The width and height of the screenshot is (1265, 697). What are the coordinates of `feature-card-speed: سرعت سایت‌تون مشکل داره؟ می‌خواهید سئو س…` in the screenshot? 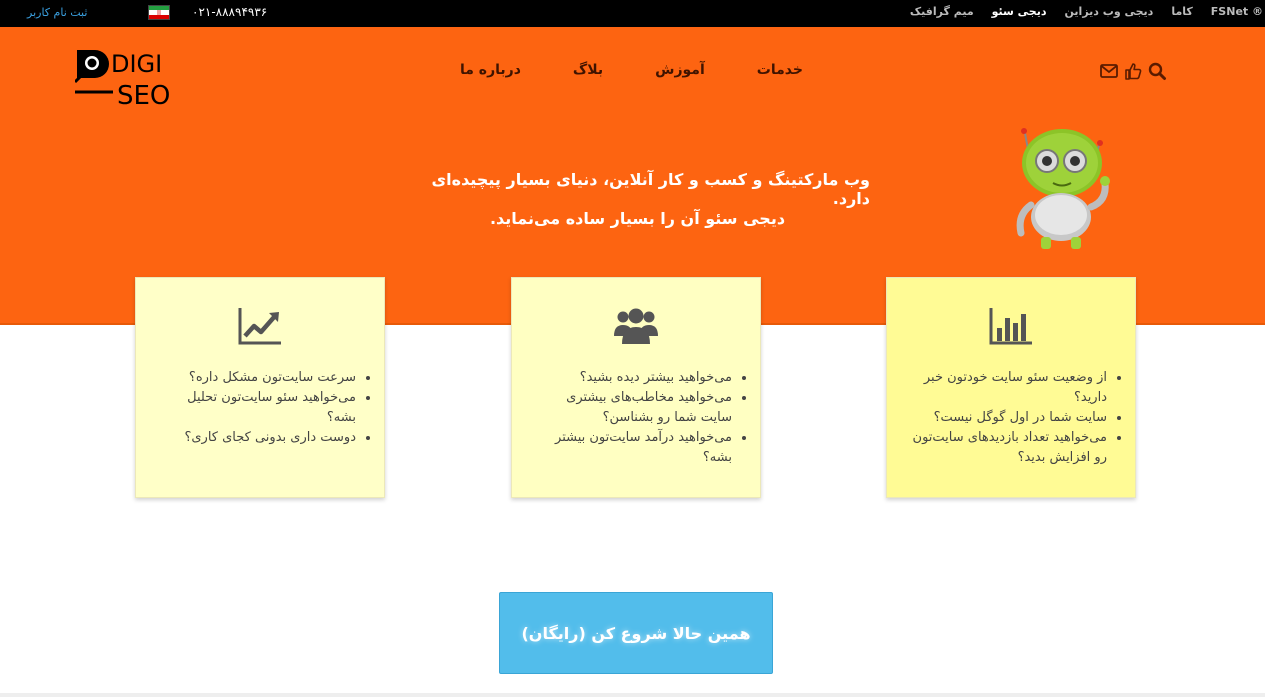 It's located at (260, 387).